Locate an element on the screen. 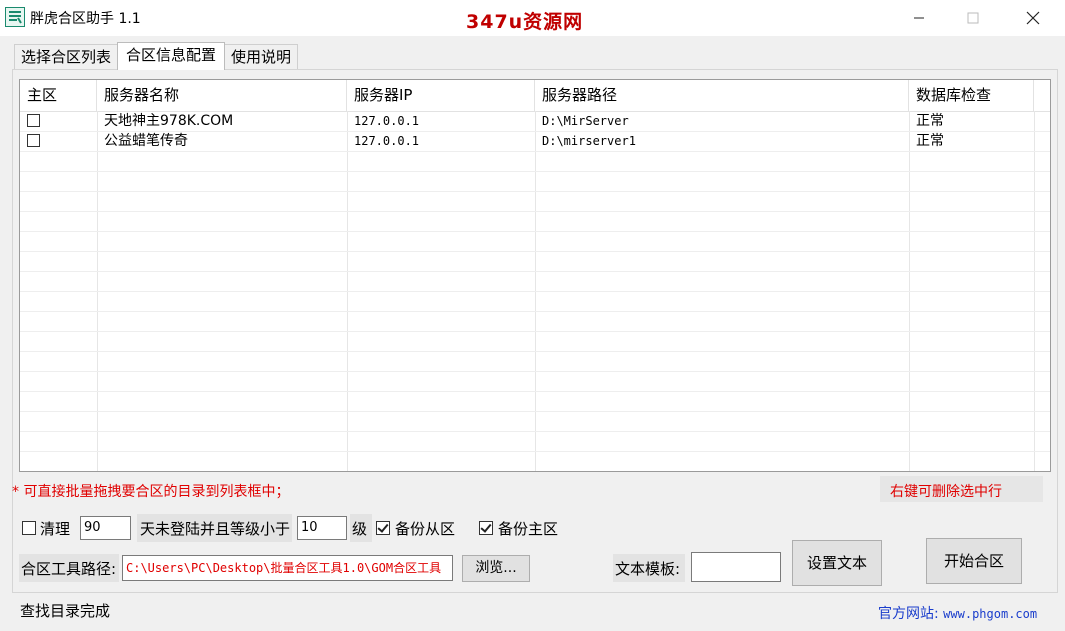 This screenshot has height=631, width=1065. app-logo-icon is located at coordinates (15, 17).